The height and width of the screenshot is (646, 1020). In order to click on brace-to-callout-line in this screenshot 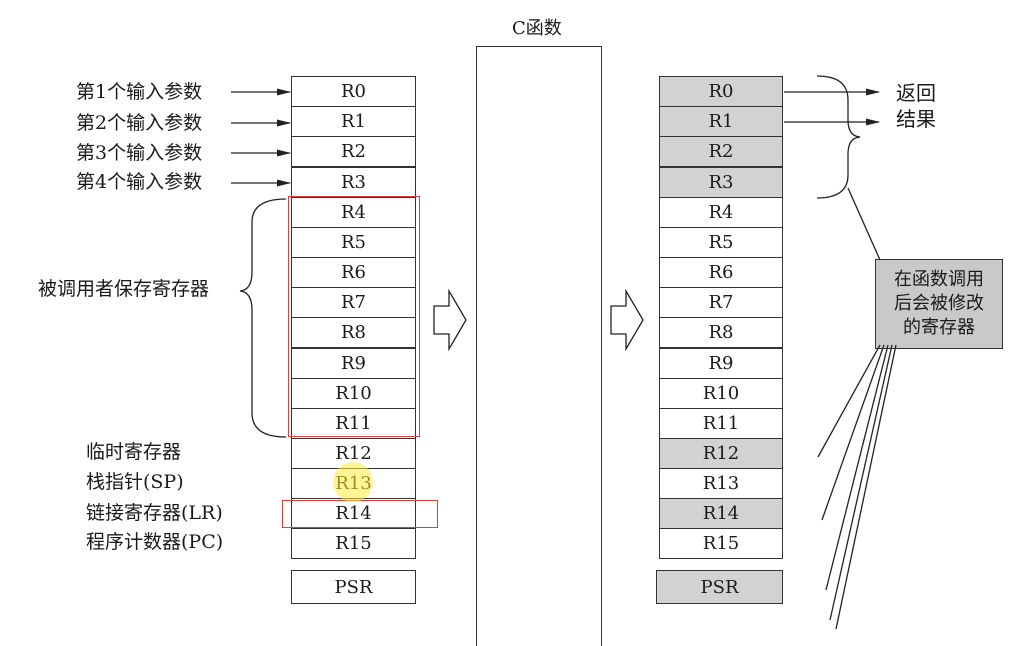, I will do `click(864, 224)`.